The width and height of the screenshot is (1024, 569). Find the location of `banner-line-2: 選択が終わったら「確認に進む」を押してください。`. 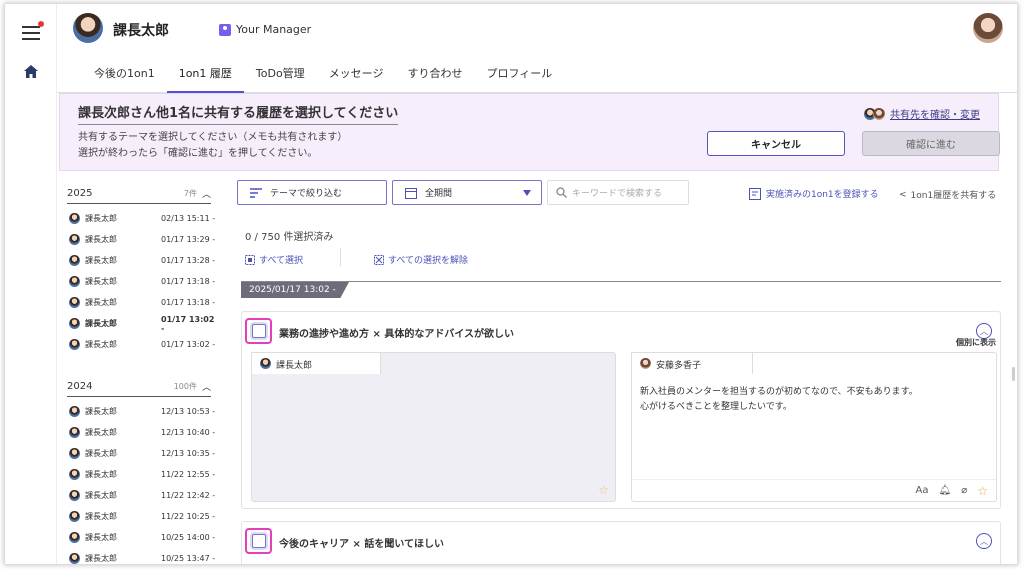

banner-line-2: 選択が終わったら「確認に進む」を押してください。 is located at coordinates (198, 153).